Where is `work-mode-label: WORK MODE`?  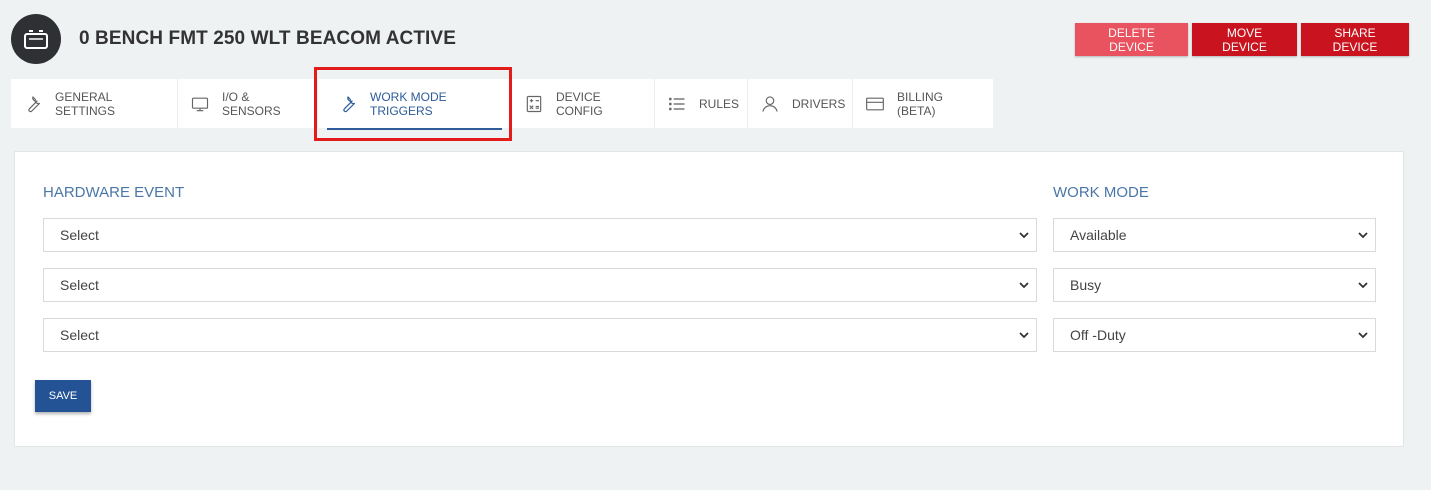
work-mode-label: WORK MODE is located at coordinates (1101, 192).